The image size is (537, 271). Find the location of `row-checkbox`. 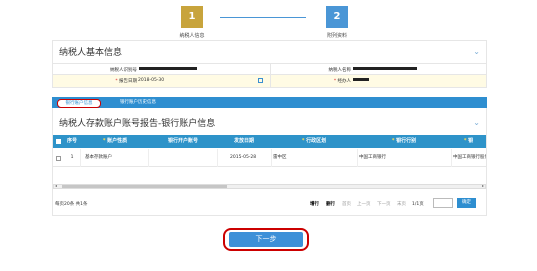

row-checkbox is located at coordinates (58, 158).